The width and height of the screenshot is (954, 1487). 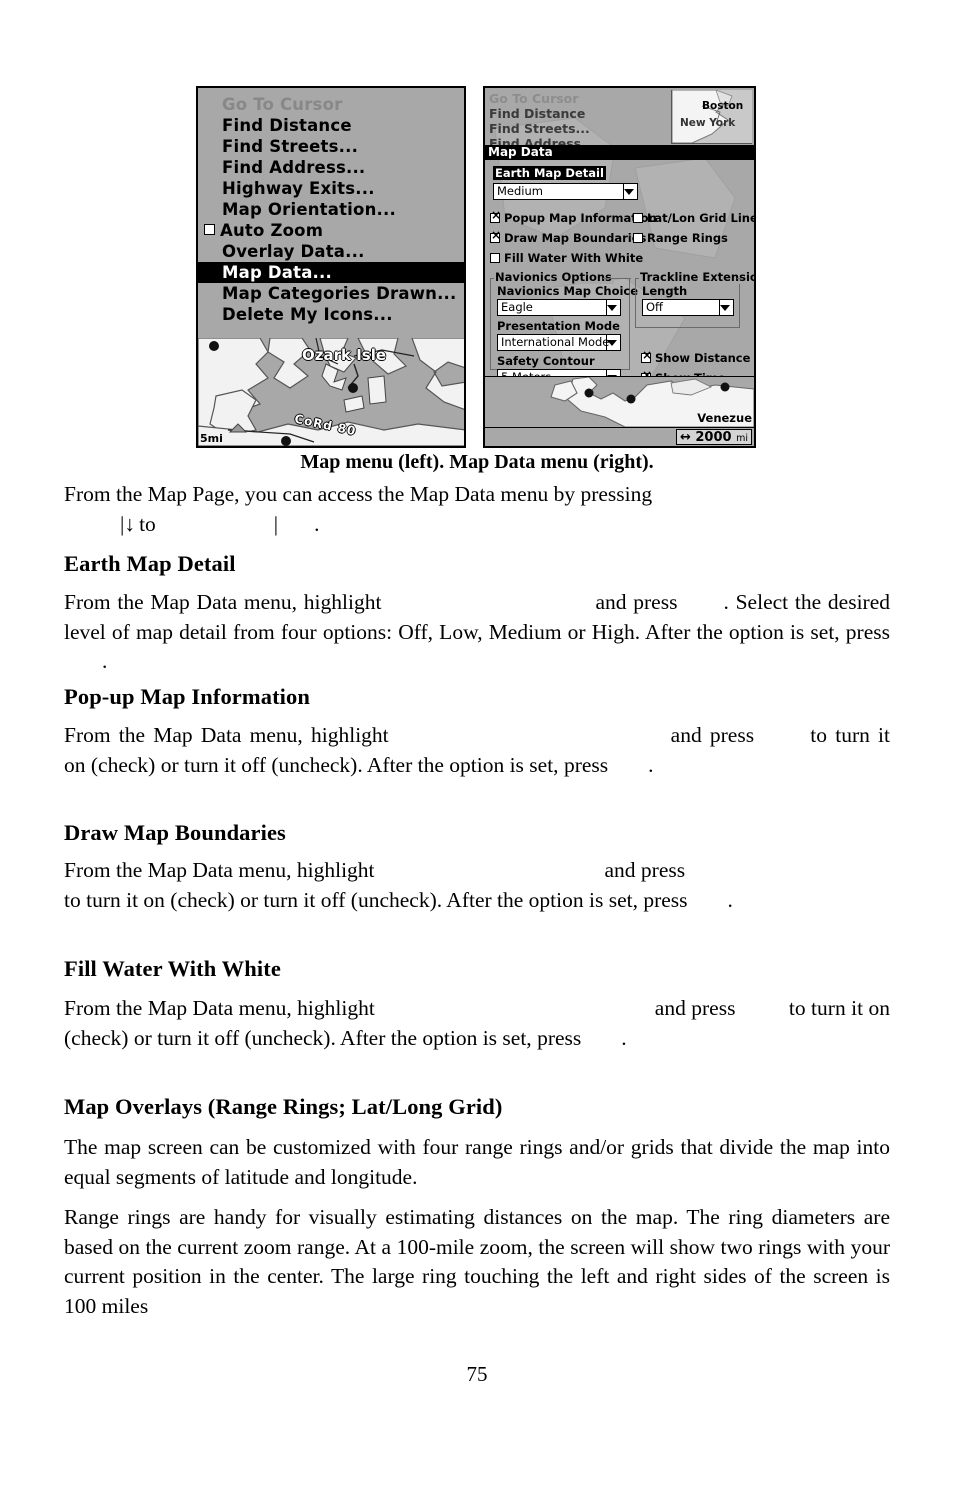 What do you see at coordinates (477, 525) in the screenshot?
I see `intro-line-2: |↓ to |.` at bounding box center [477, 525].